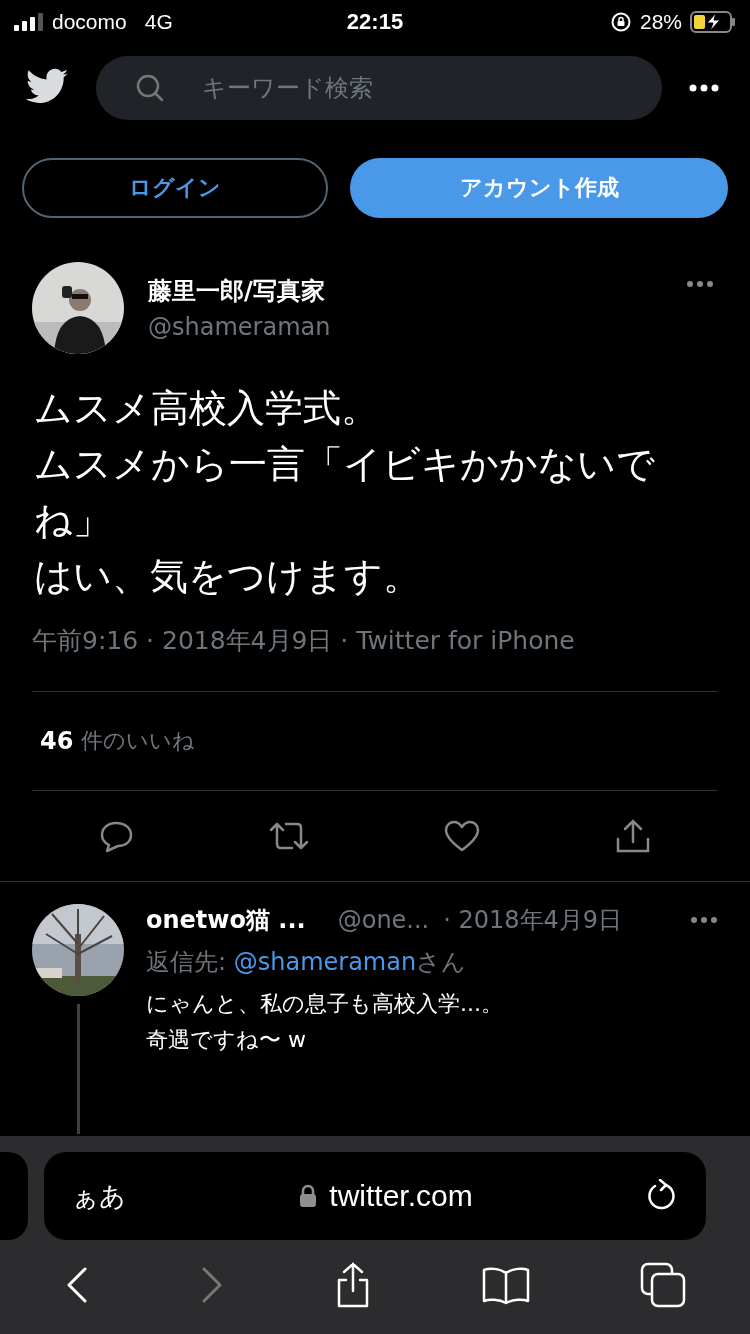 The height and width of the screenshot is (1334, 750). I want to click on search-field: キーワード検索, so click(379, 88).